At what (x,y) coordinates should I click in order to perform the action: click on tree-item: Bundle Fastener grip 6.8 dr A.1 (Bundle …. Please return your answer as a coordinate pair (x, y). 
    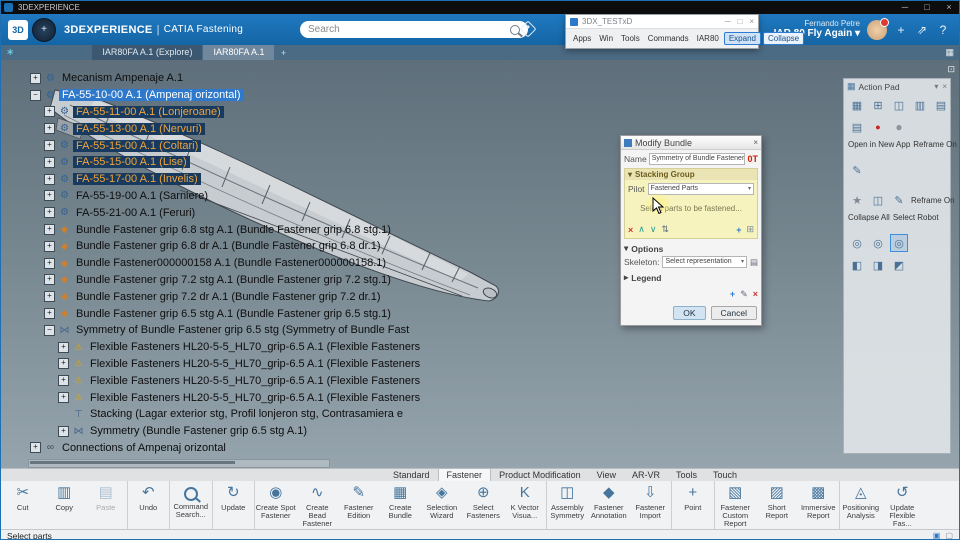
    Looking at the image, I should click on (226, 246).